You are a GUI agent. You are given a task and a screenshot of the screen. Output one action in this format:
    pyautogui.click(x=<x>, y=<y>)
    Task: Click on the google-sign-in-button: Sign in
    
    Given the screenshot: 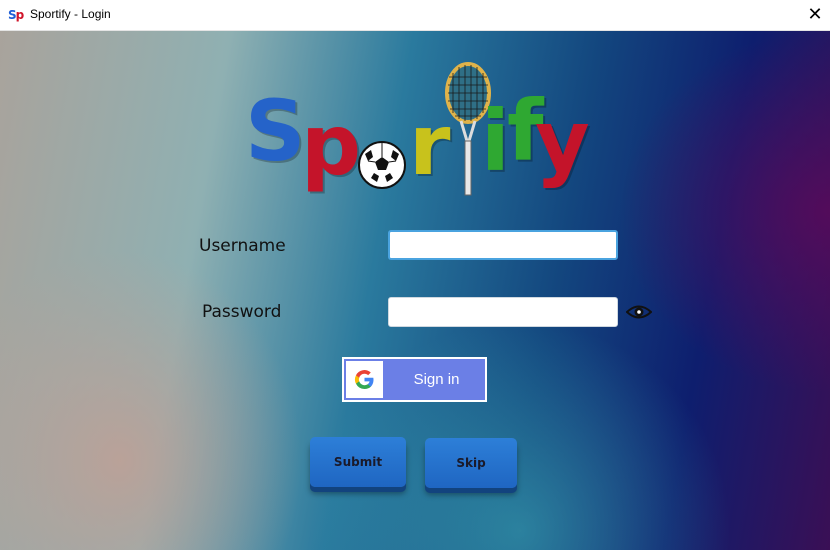 What is the action you would take?
    pyautogui.click(x=414, y=379)
    